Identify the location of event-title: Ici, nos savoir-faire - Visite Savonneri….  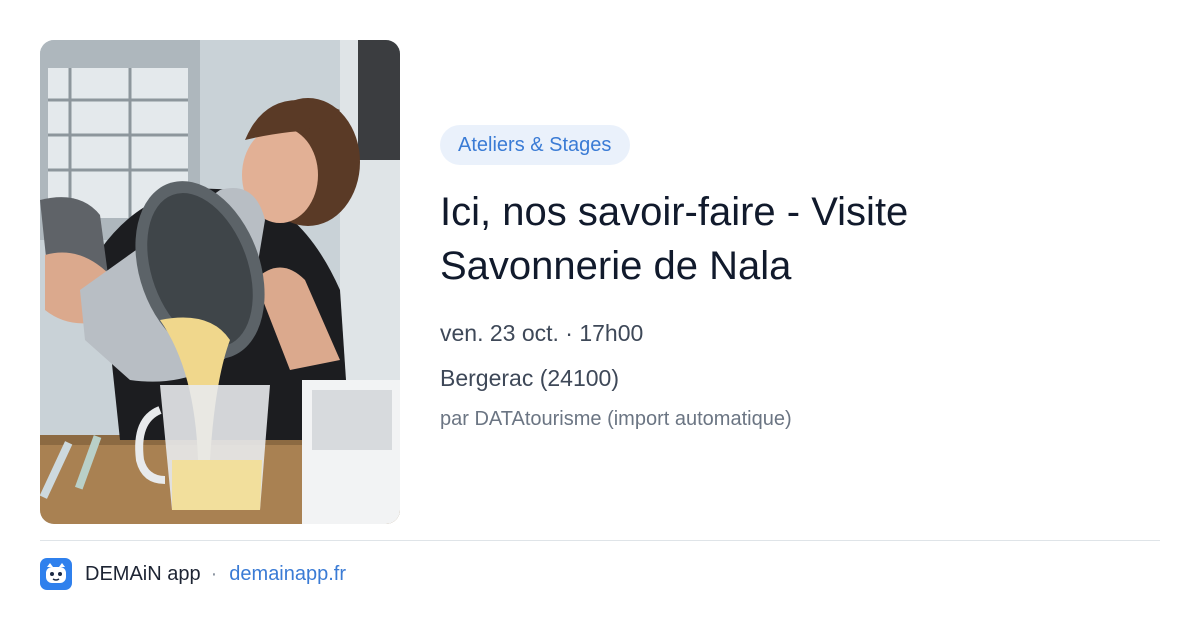
(740, 239).